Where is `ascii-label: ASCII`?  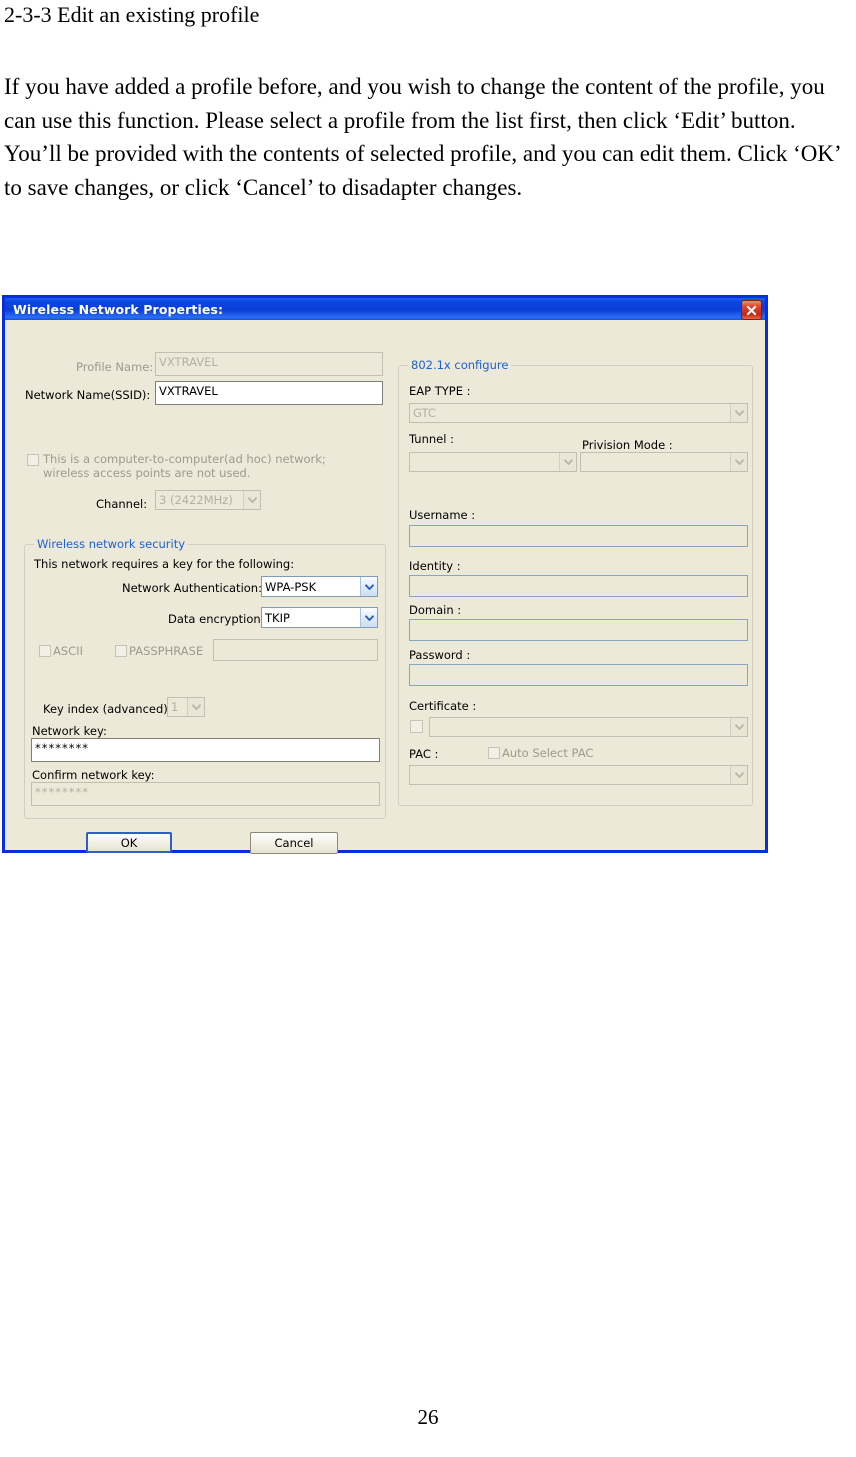
ascii-label: ASCII is located at coordinates (68, 651).